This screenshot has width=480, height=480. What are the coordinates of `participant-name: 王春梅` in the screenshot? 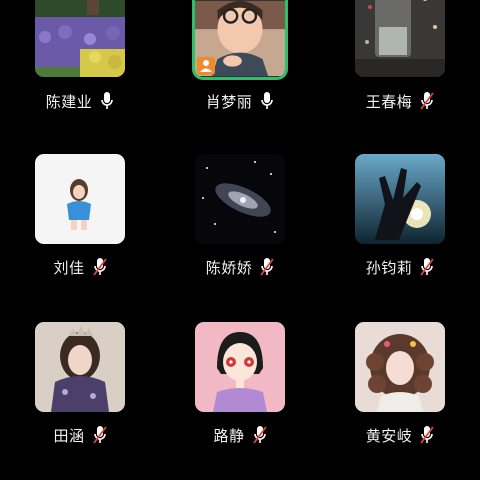 It's located at (389, 101).